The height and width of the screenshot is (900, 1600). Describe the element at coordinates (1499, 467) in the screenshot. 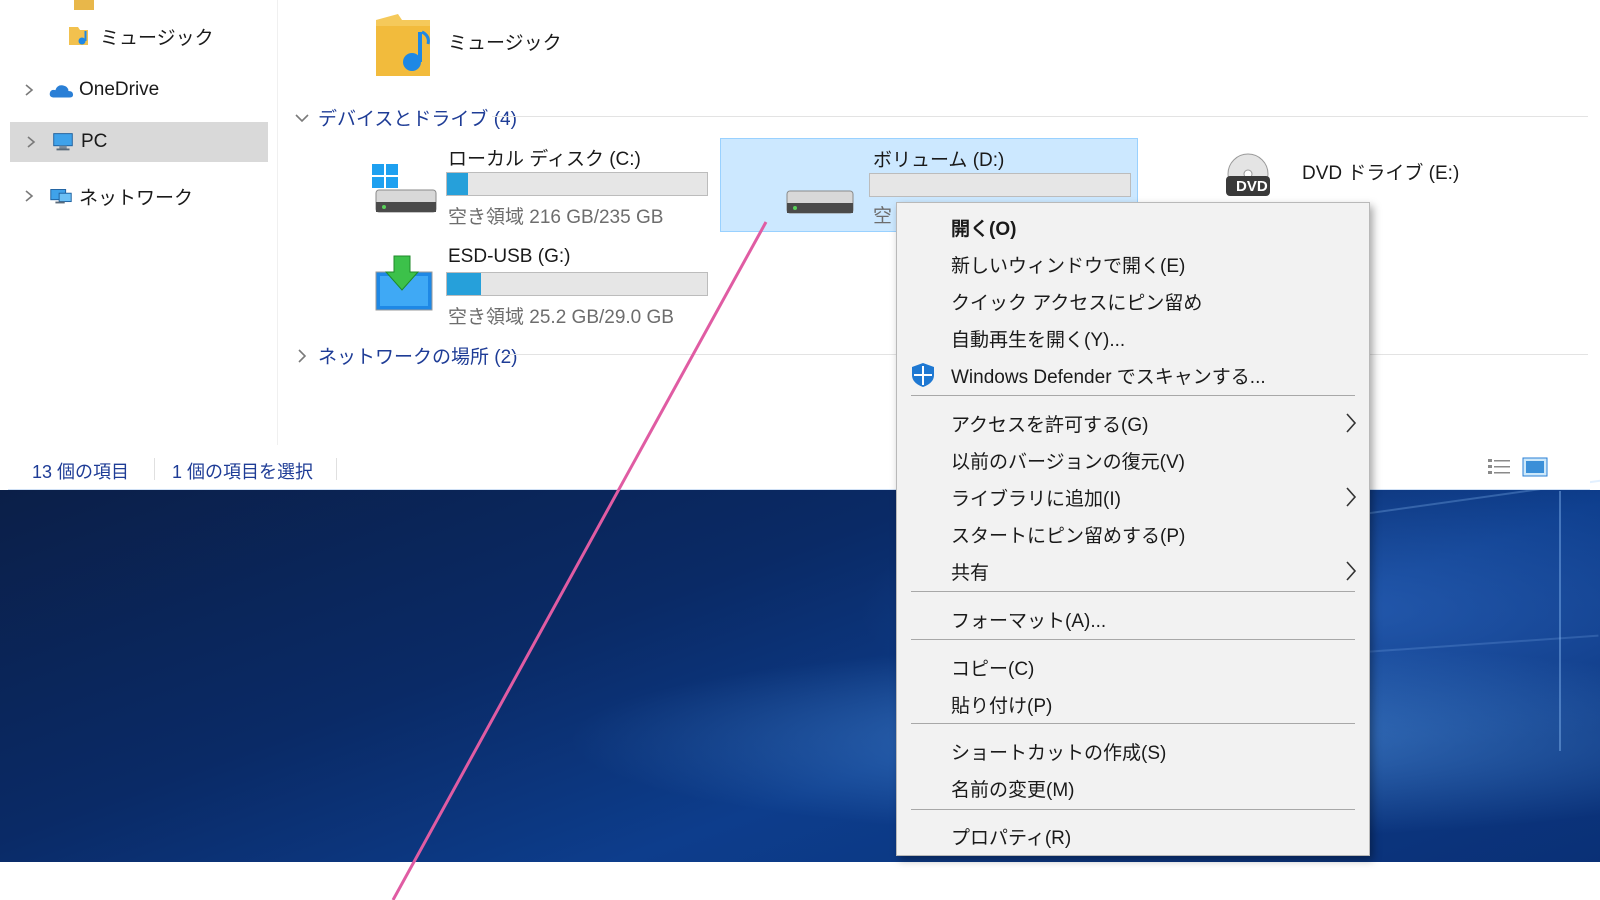

I see `details-view-icon` at that location.